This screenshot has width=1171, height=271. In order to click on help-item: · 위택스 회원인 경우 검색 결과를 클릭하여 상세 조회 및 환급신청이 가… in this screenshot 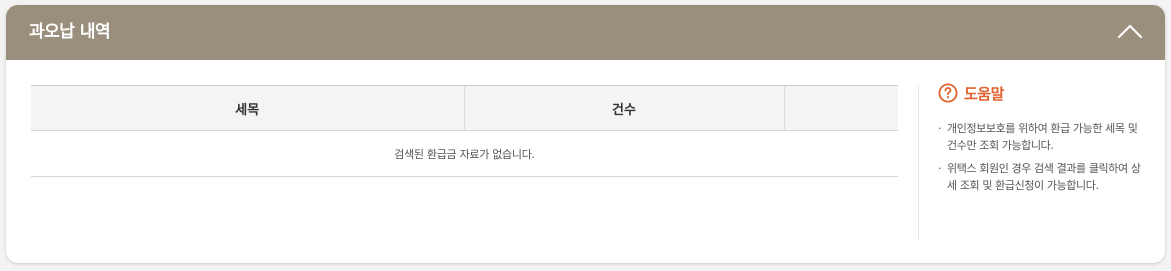, I will do `click(1043, 177)`.